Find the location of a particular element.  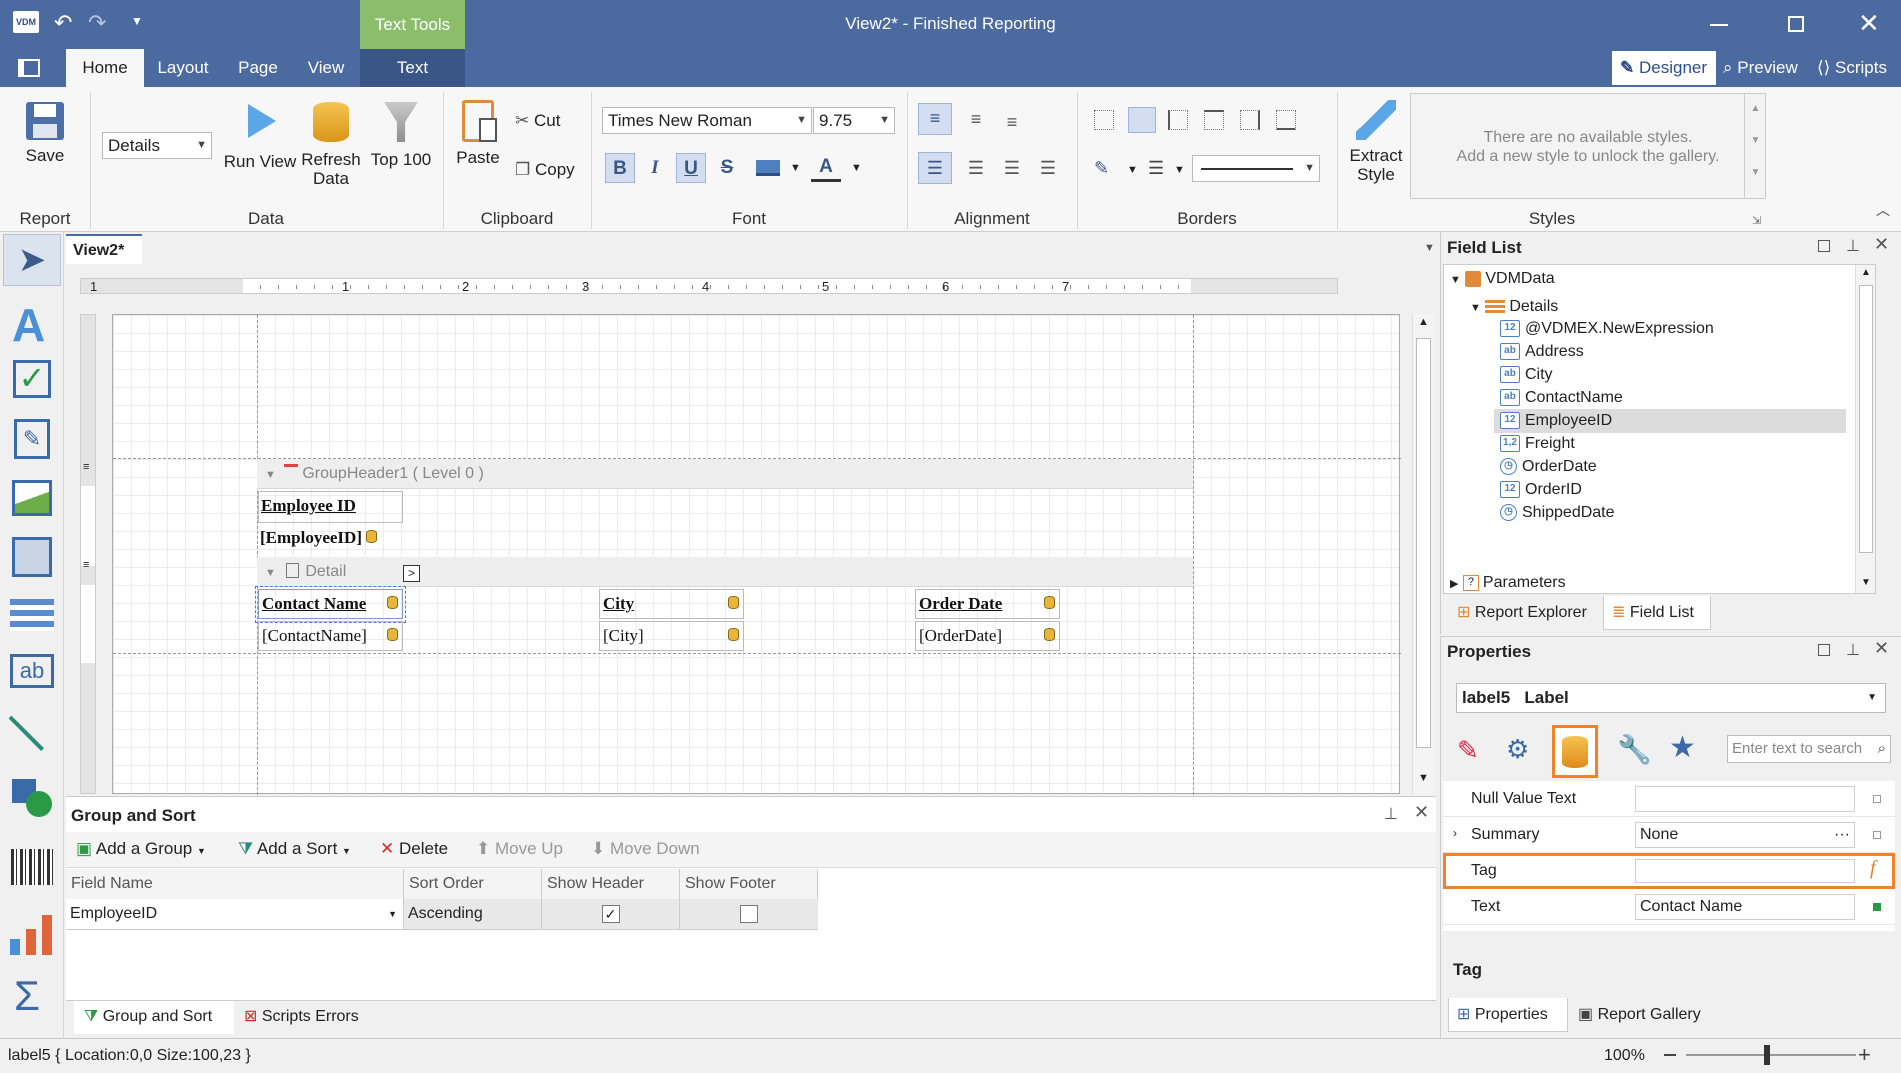

bold-button: B is located at coordinates (620, 168).